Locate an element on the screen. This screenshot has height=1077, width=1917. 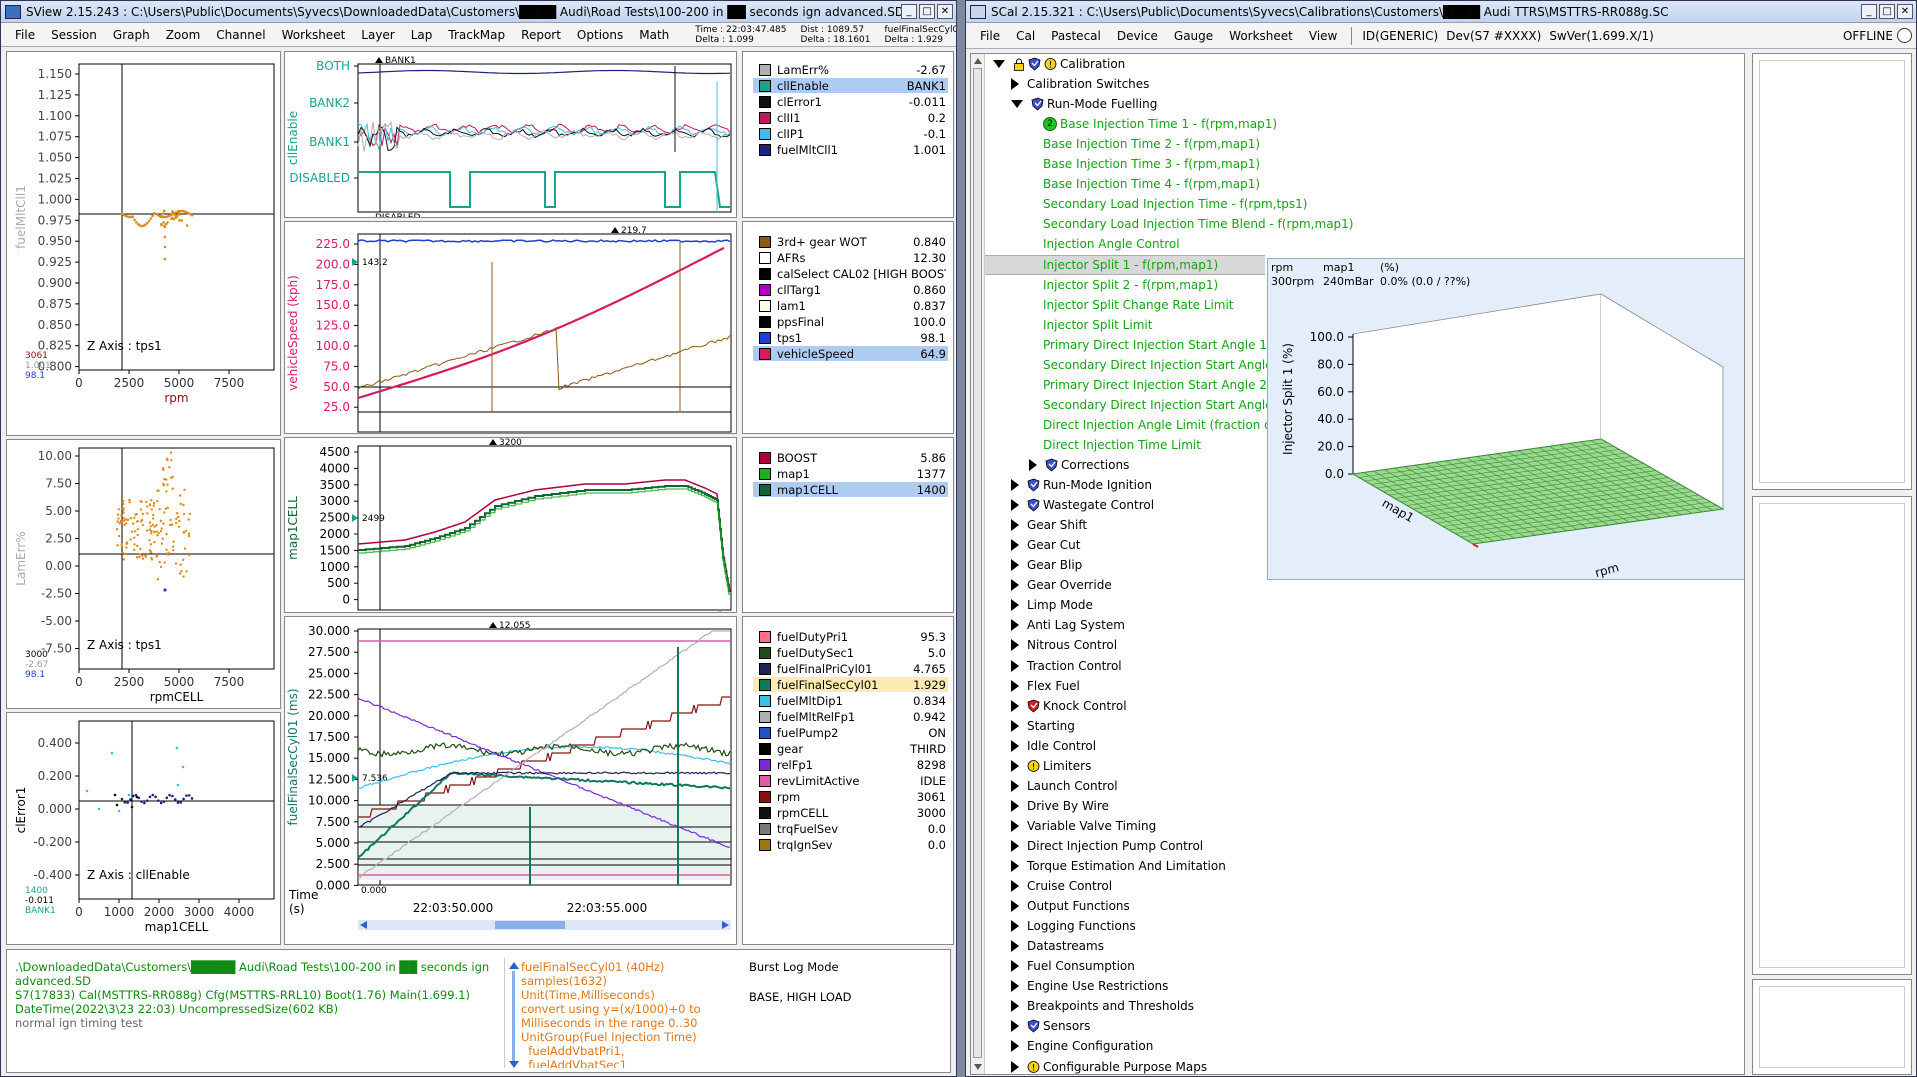
tree-item: Cruise Control is located at coordinates (1061, 886).